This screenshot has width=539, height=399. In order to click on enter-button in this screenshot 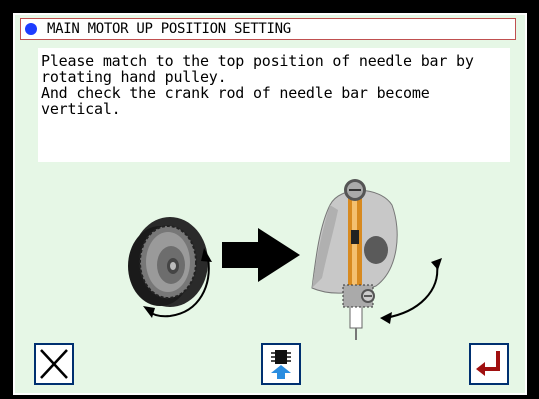, I will do `click(489, 364)`.